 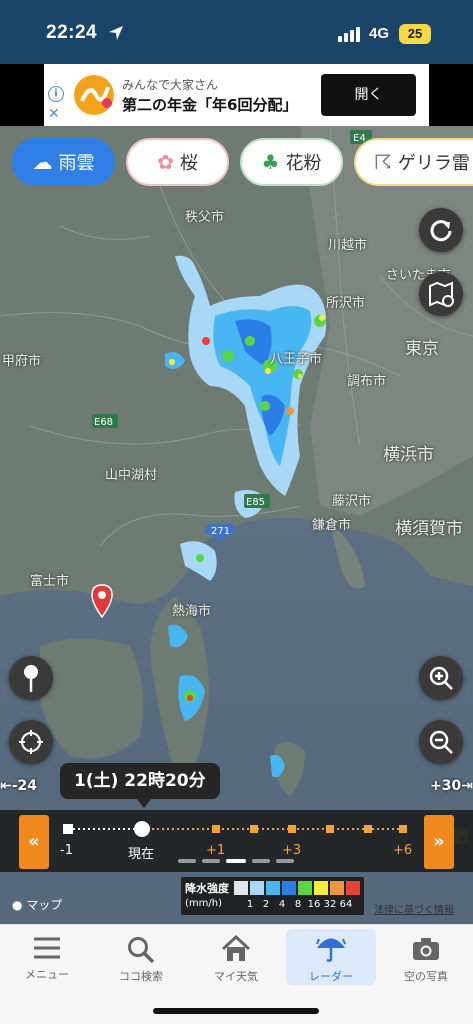 I want to click on legend-value: 8, so click(x=298, y=904).